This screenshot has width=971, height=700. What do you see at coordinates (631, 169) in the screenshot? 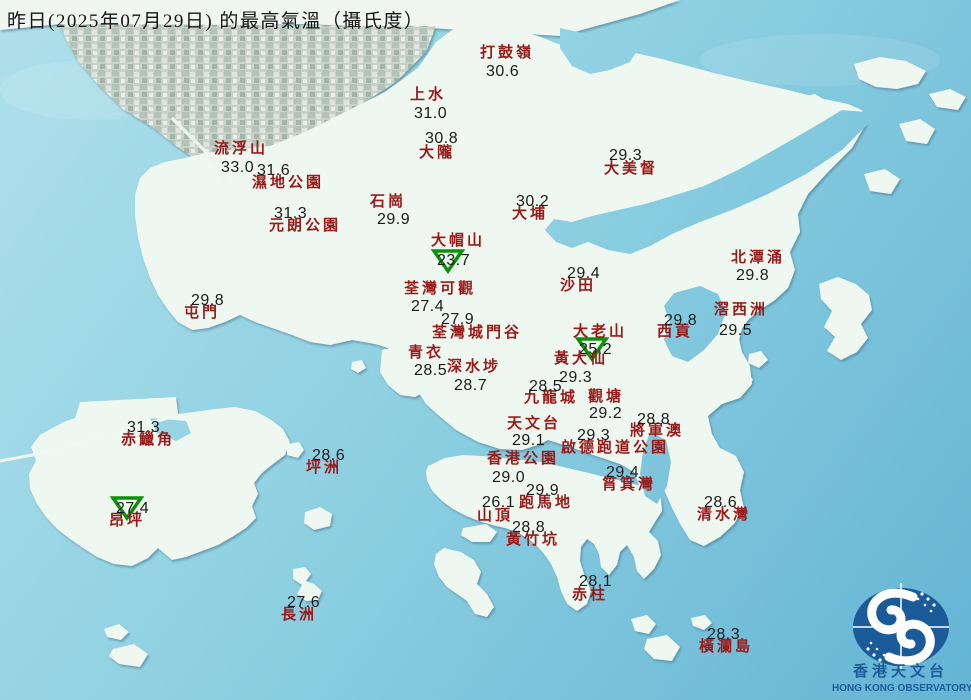
I see `station-name-label: 大美督` at bounding box center [631, 169].